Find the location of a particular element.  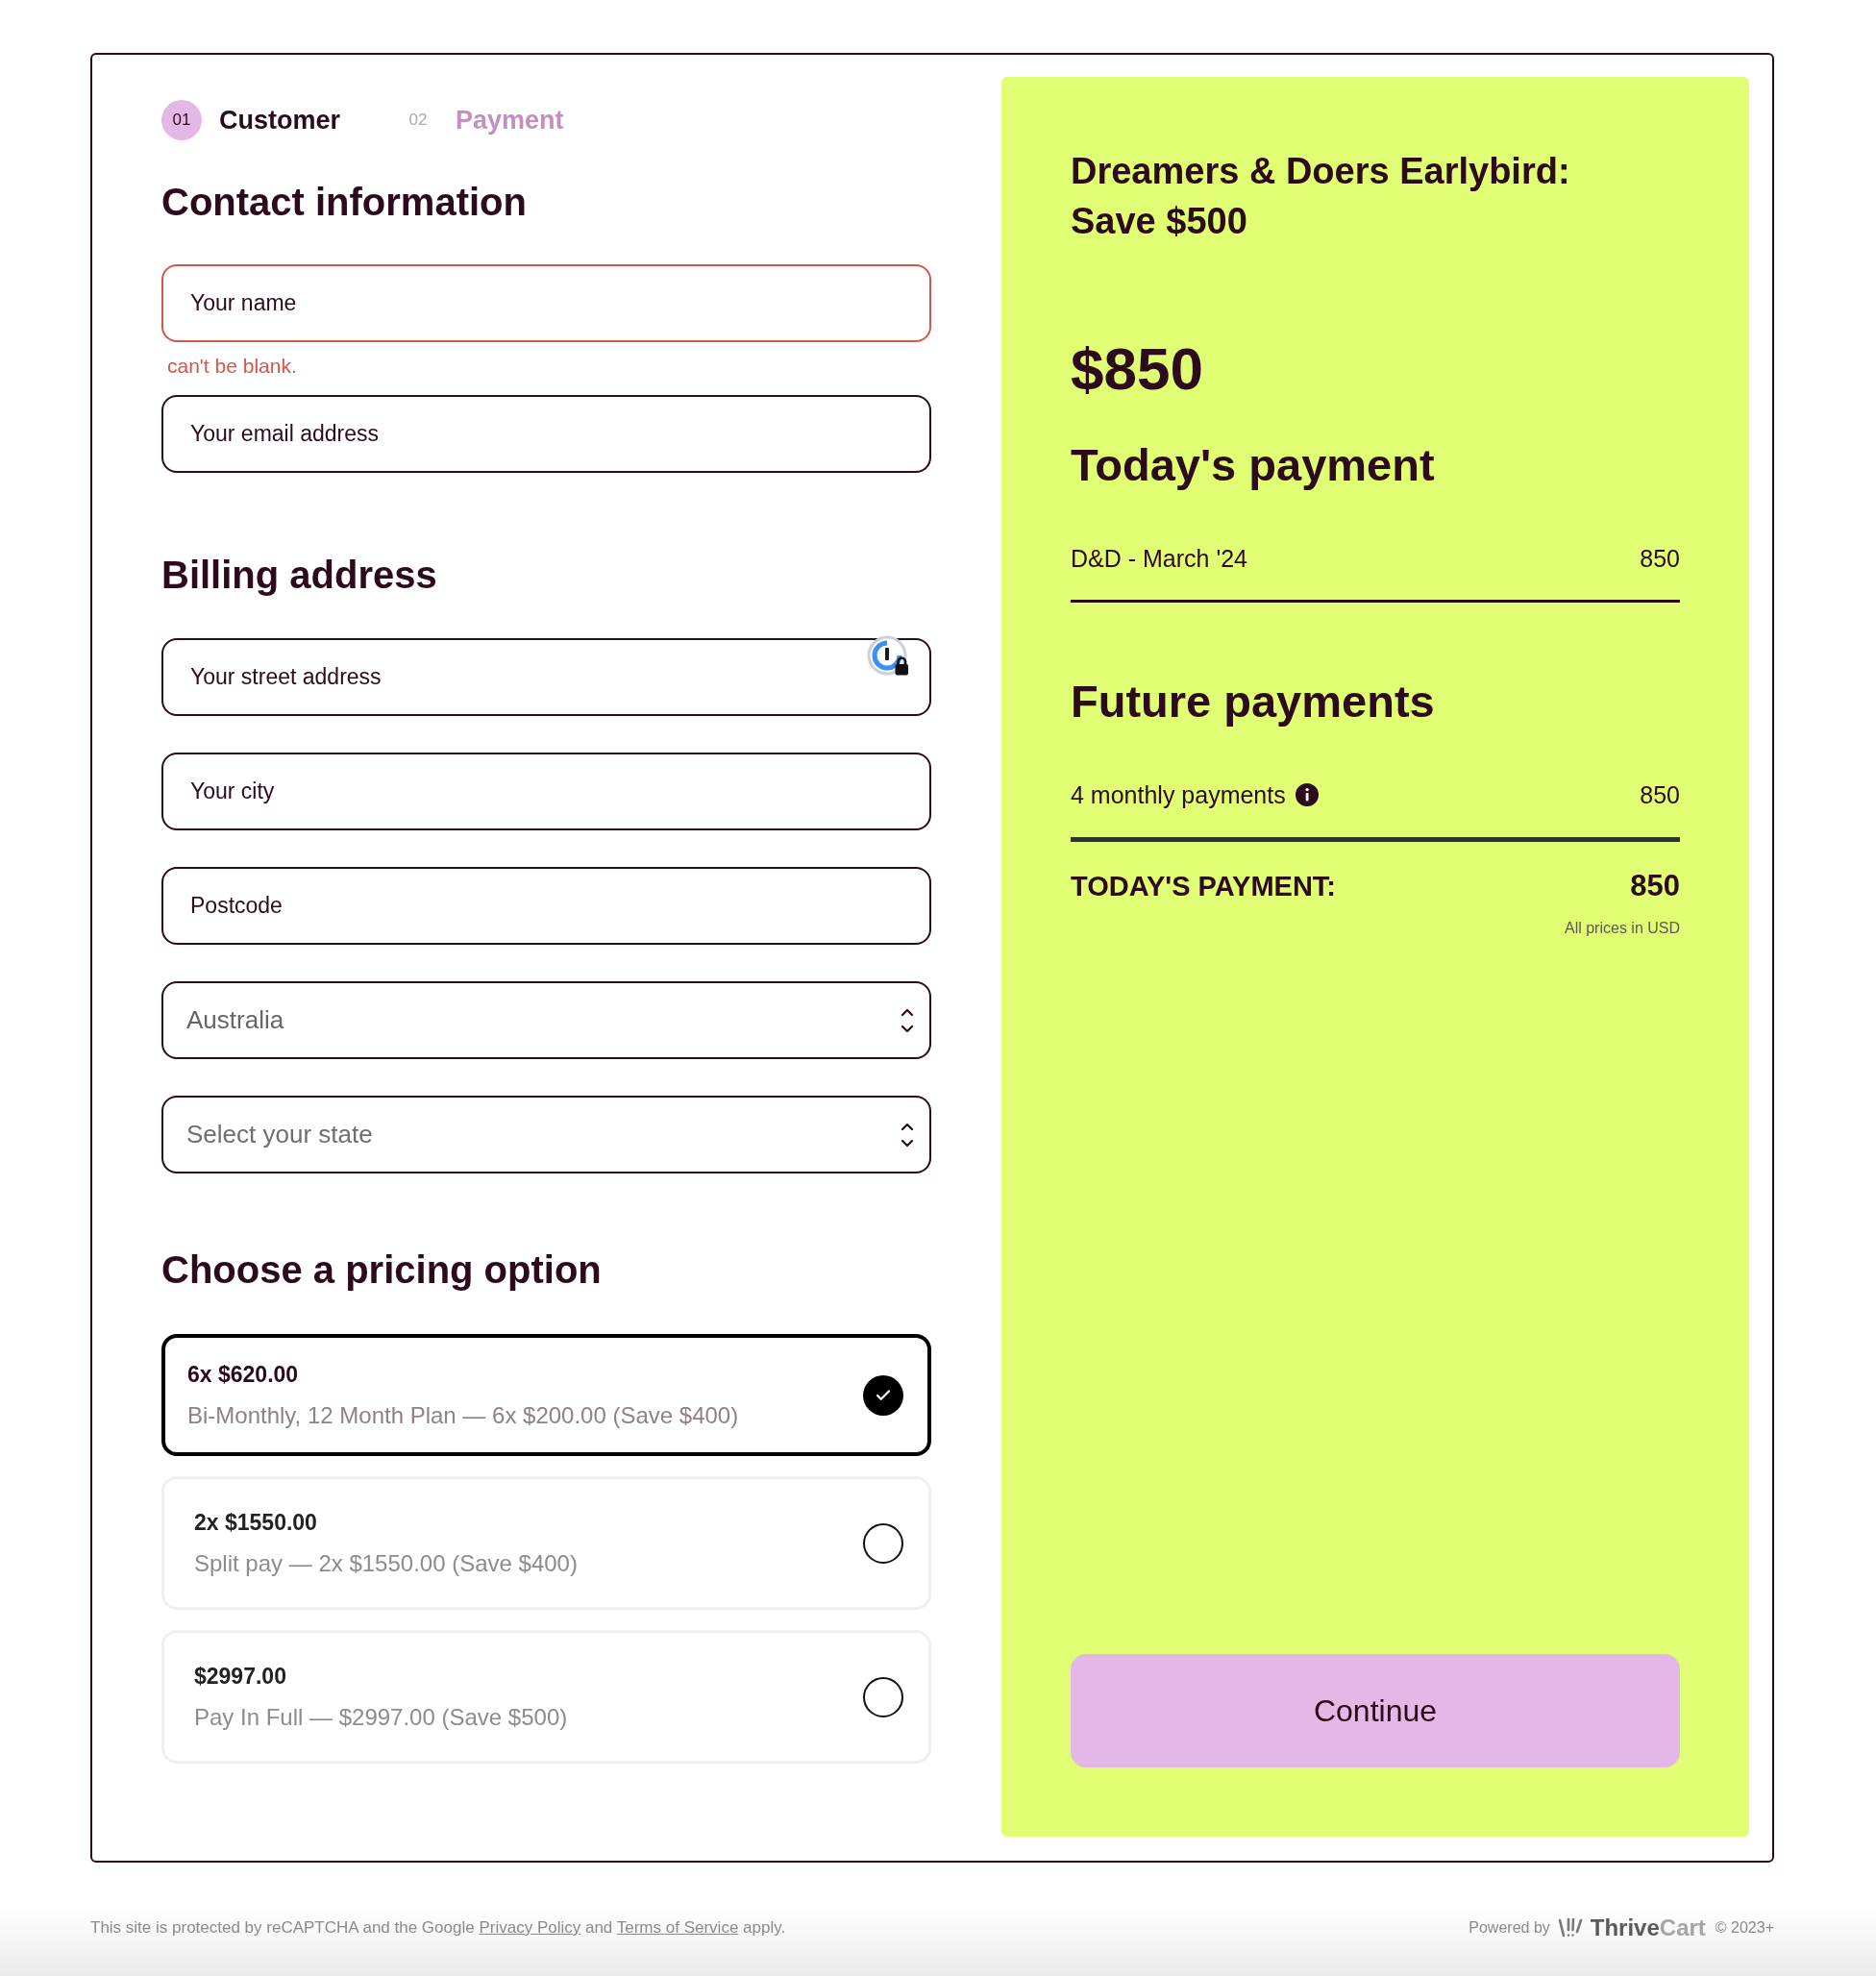

total-amount: 850 is located at coordinates (1655, 886).